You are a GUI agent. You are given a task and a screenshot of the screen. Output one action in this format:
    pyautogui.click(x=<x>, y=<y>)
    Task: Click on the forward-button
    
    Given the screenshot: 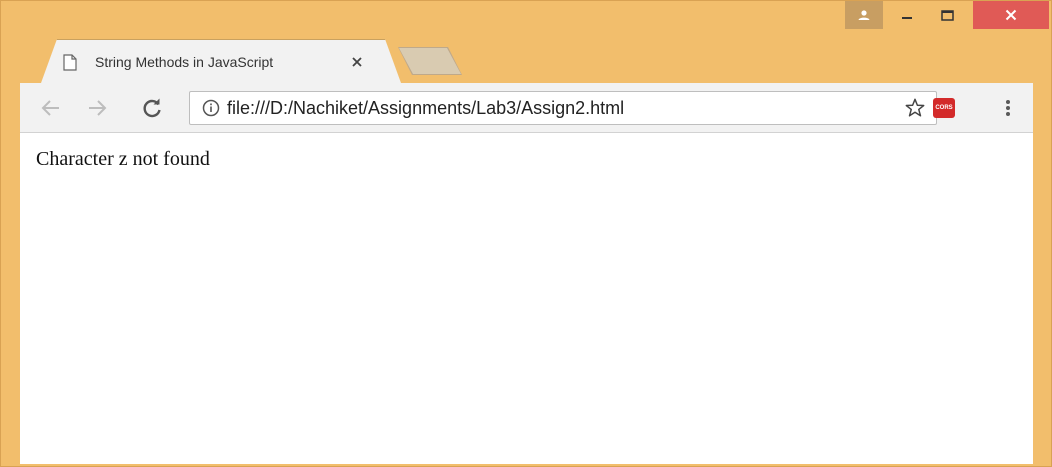 What is the action you would take?
    pyautogui.click(x=97, y=108)
    